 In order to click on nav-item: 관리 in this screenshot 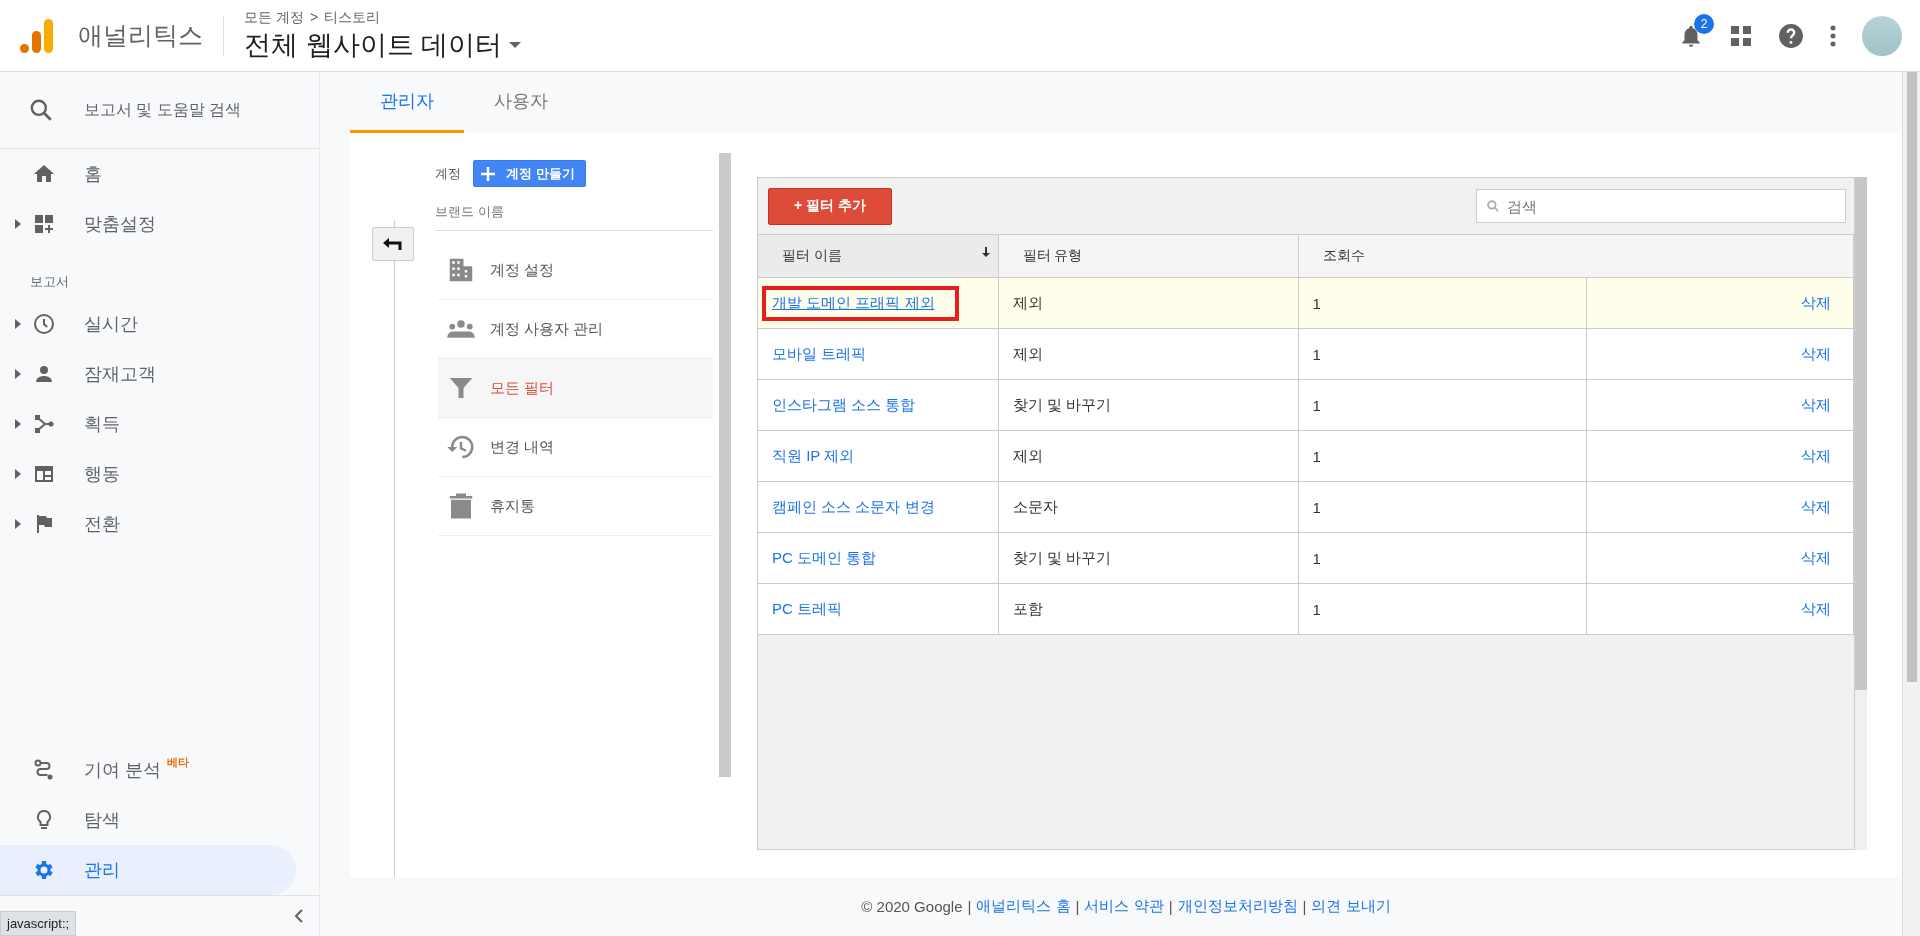, I will do `click(148, 870)`.